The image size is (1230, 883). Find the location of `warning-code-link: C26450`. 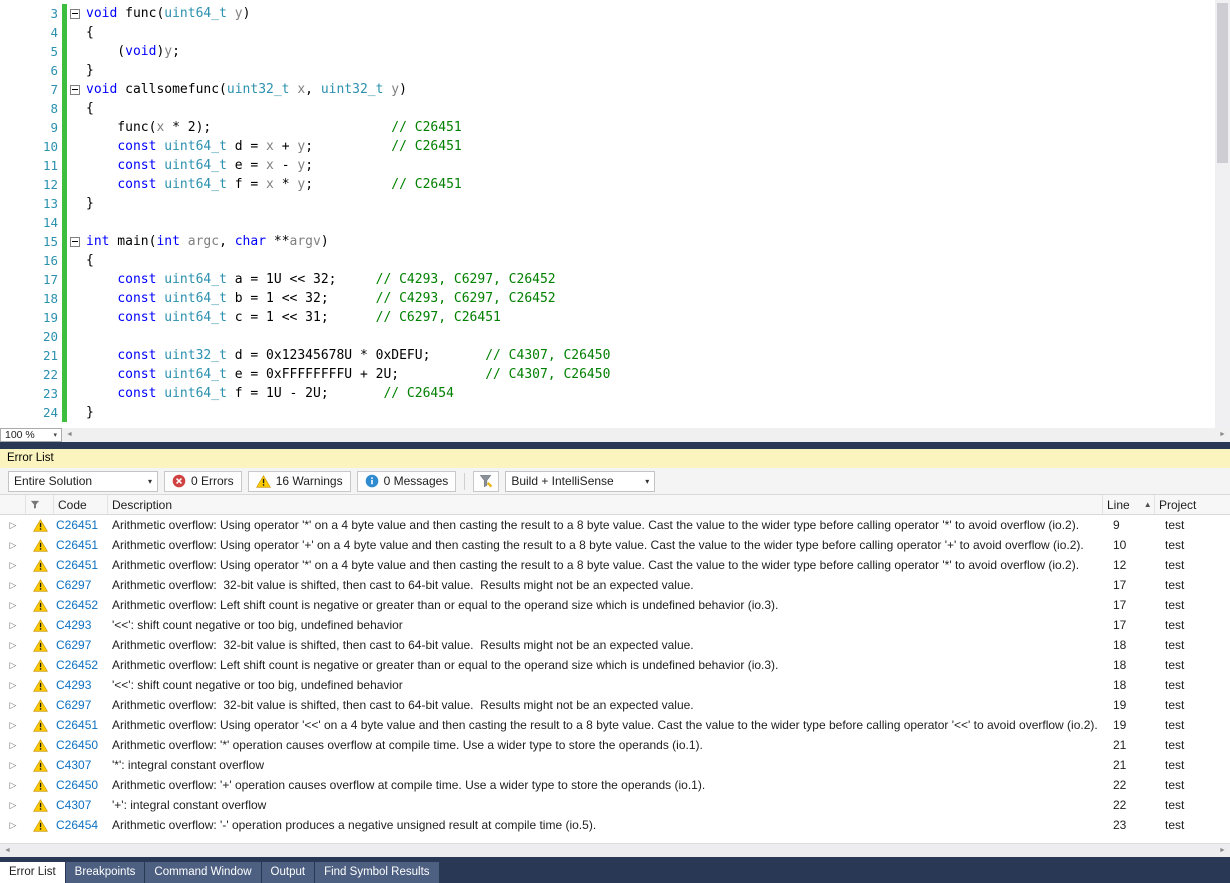

warning-code-link: C26450 is located at coordinates (81, 785).